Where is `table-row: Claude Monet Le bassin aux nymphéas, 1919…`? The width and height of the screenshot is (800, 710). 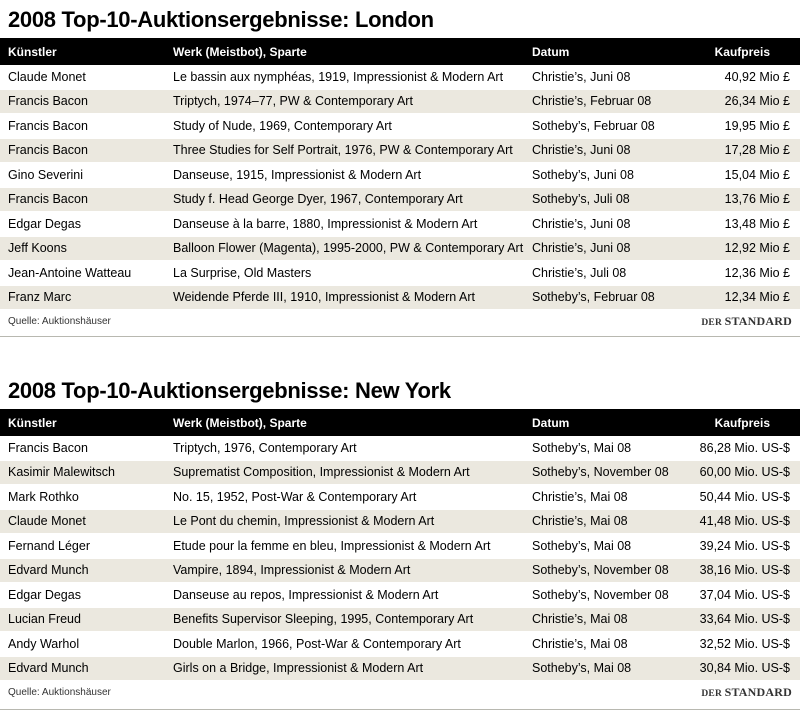 table-row: Claude Monet Le bassin aux nymphéas, 1919… is located at coordinates (400, 77).